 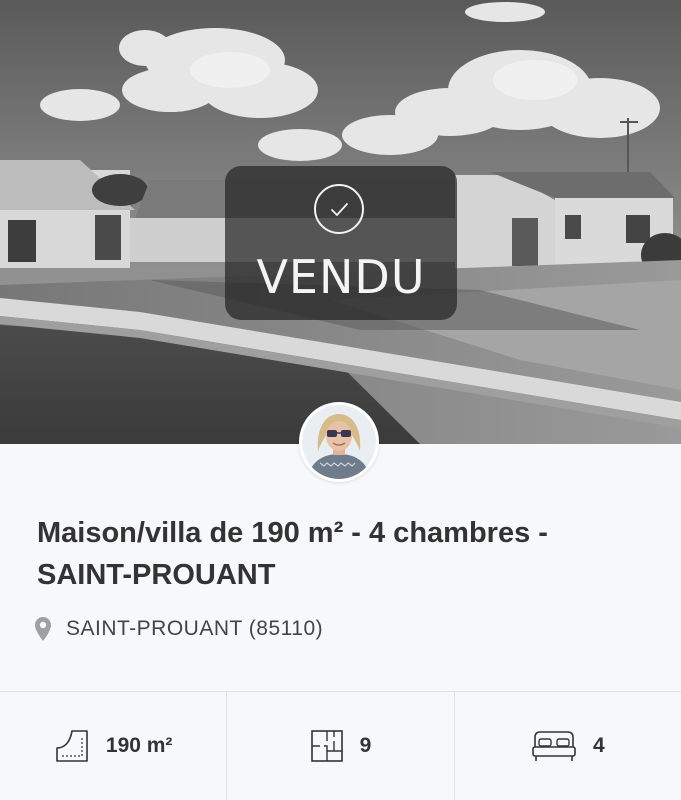 I want to click on bed-icon, so click(x=554, y=746).